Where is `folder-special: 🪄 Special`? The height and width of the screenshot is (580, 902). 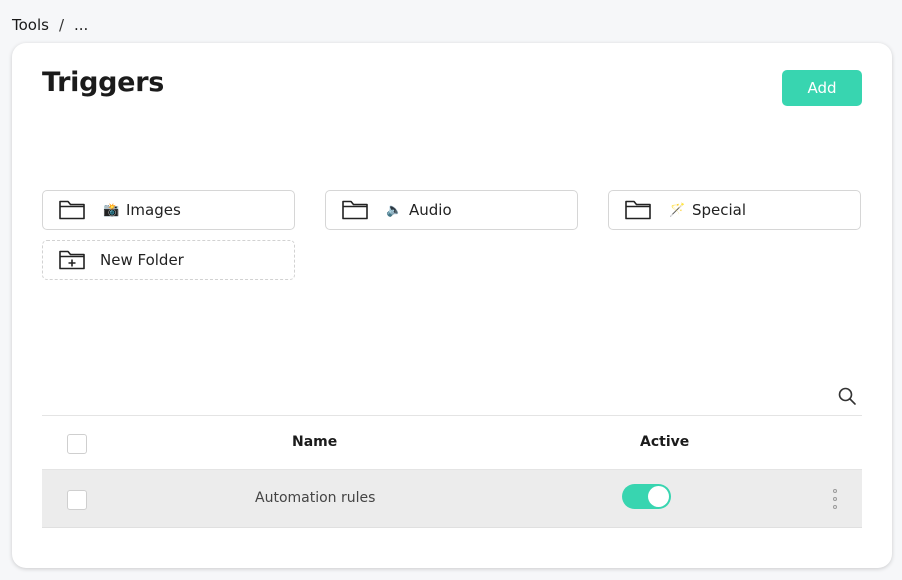 folder-special: 🪄 Special is located at coordinates (734, 210).